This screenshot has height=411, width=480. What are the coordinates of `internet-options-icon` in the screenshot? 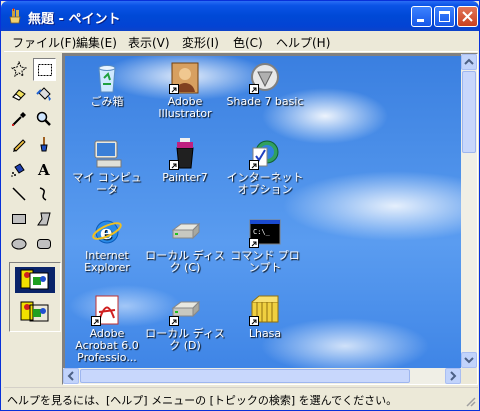 It's located at (265, 154).